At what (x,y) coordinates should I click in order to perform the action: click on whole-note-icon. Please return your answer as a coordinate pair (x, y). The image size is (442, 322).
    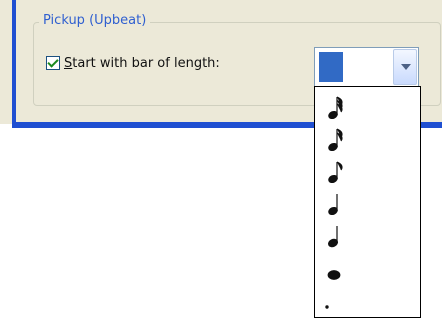
    Looking at the image, I should click on (334, 275).